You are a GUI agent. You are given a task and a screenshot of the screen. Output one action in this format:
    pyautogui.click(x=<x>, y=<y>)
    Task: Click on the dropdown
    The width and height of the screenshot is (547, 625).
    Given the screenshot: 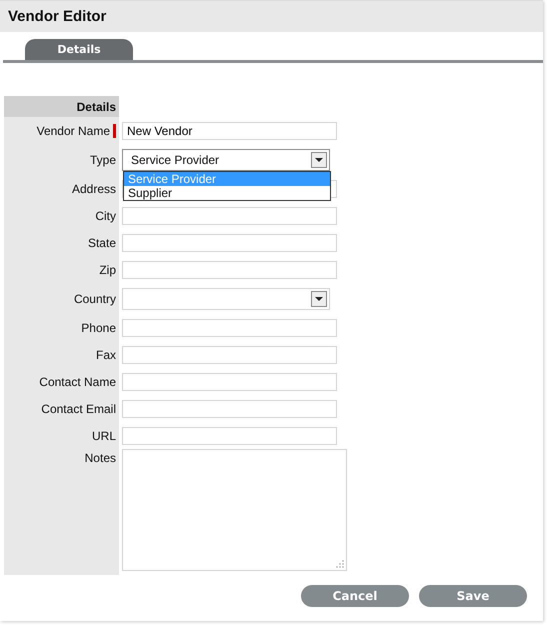 What is the action you would take?
    pyautogui.click(x=226, y=299)
    